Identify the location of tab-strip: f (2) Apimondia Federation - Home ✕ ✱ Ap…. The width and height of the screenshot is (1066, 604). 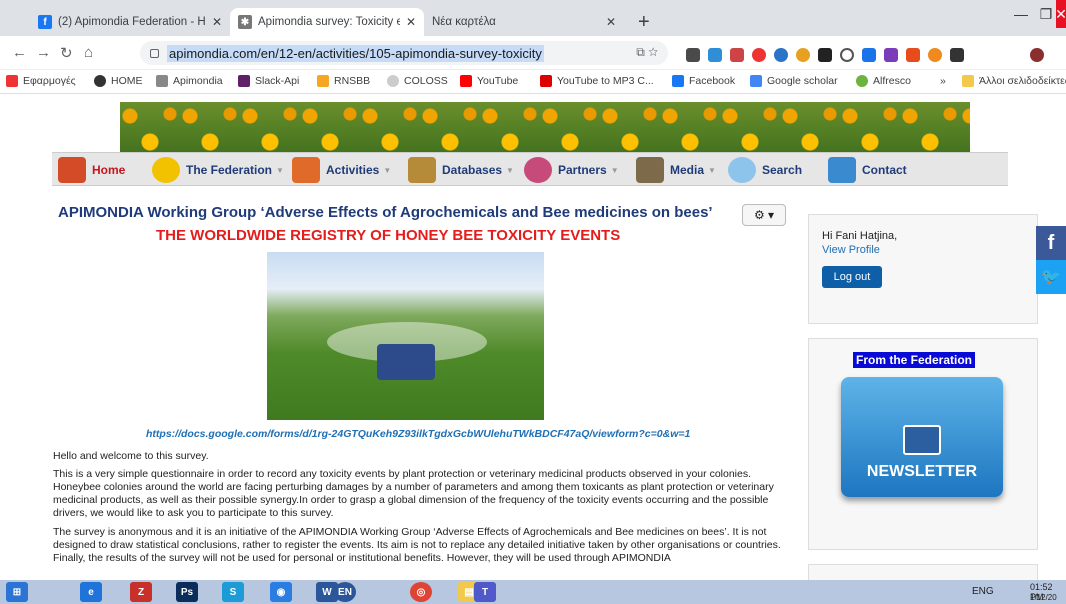
(533, 18).